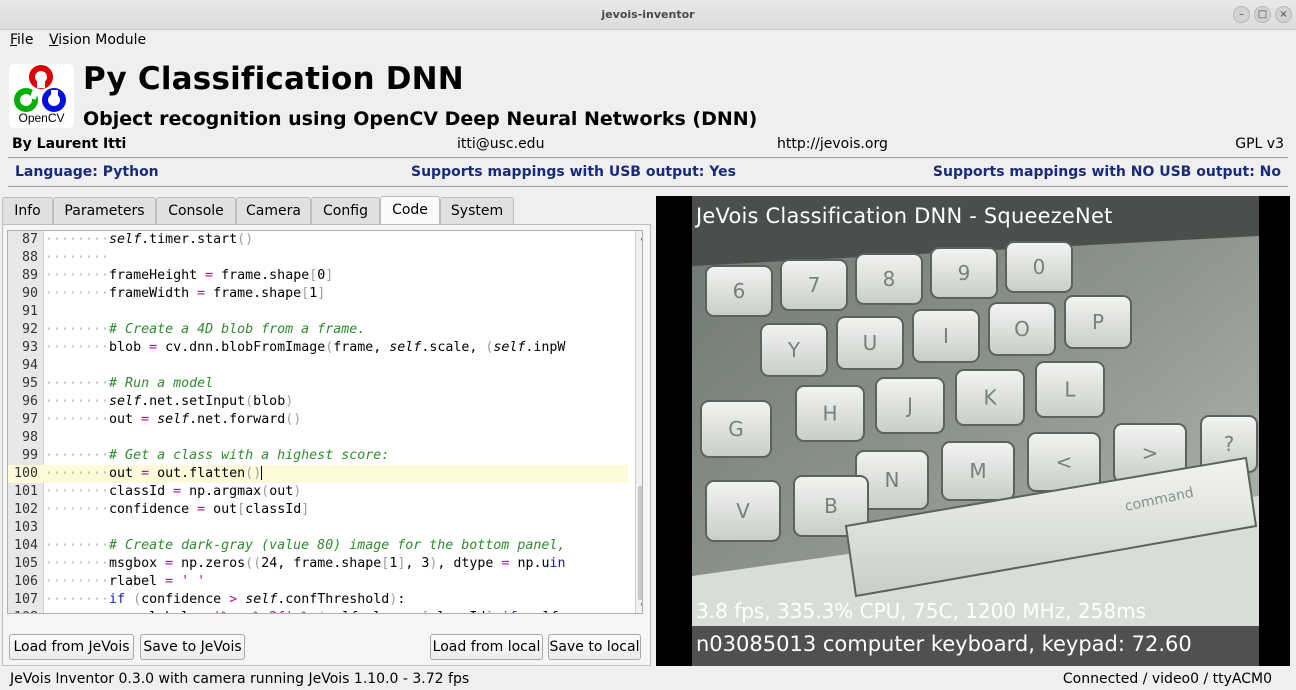 This screenshot has width=1296, height=690. I want to click on code-line: 98, so click(318, 438).